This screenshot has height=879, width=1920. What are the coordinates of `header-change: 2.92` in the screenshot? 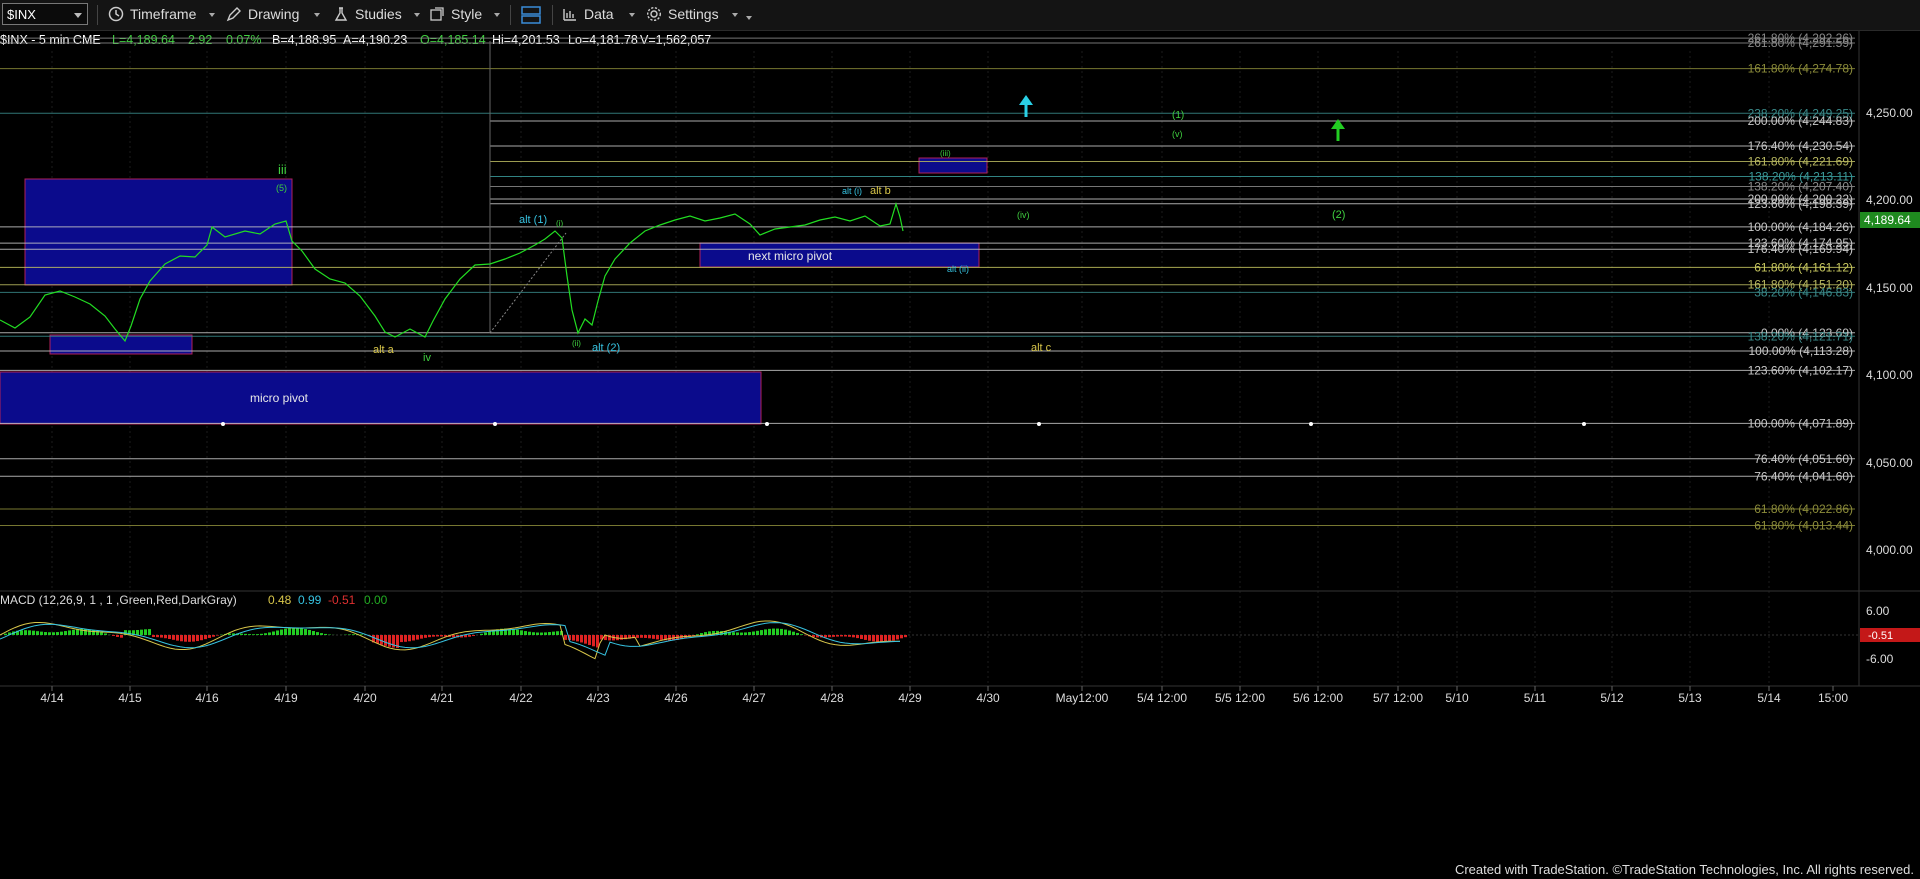 It's located at (200, 40).